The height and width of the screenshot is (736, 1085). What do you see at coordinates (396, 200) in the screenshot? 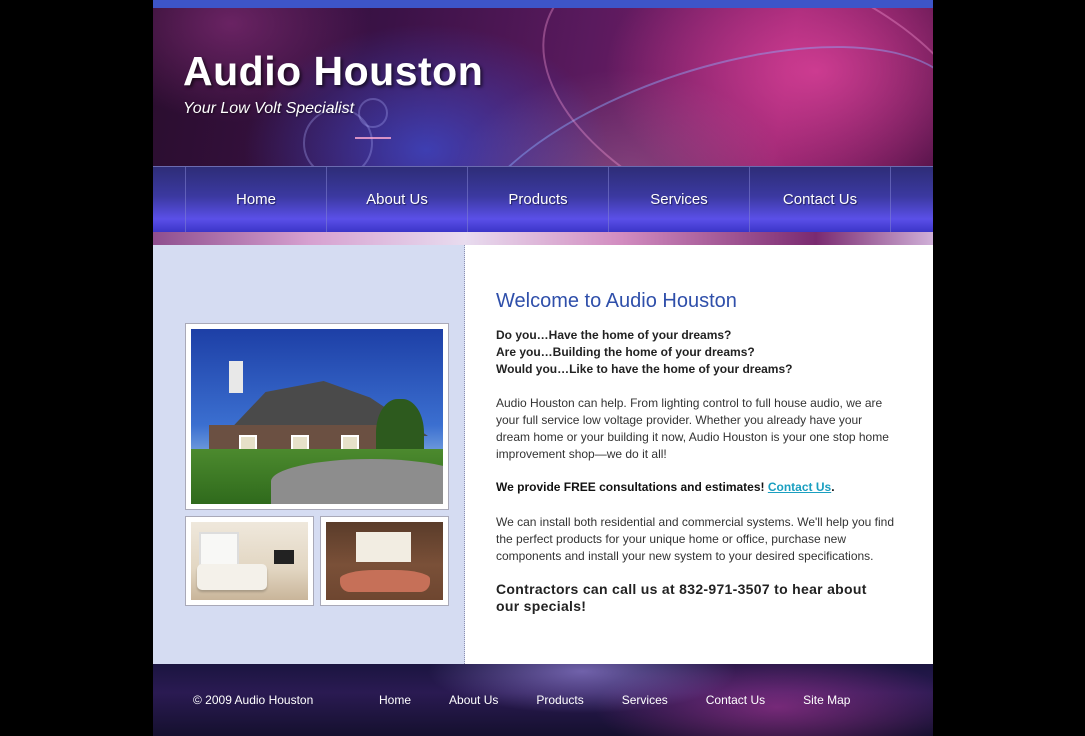
I see `nav-about-us: About Us` at bounding box center [396, 200].